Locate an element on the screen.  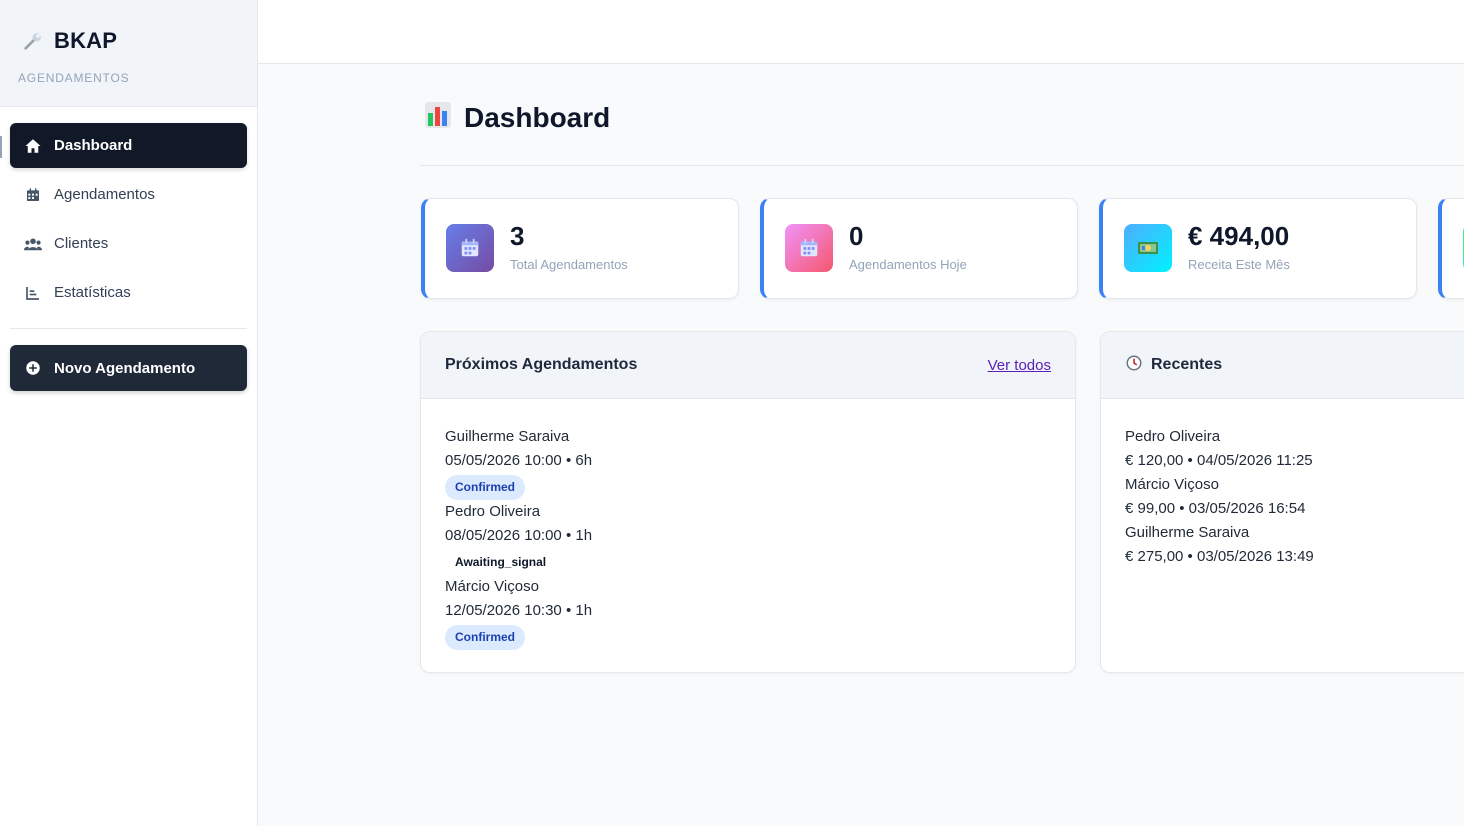
clock-icon is located at coordinates (1134, 365).